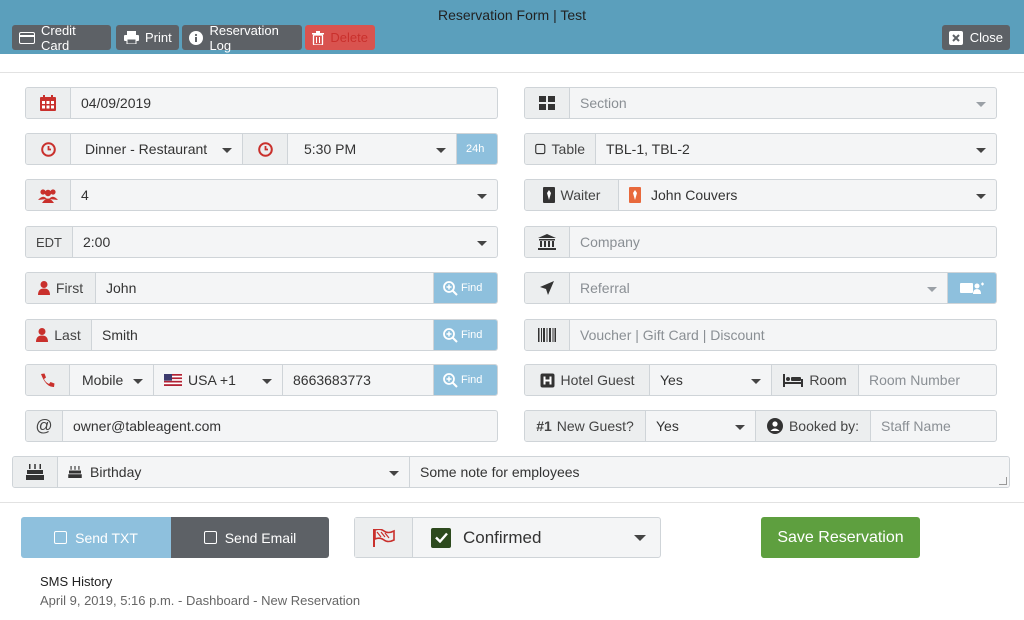  Describe the element at coordinates (96, 537) in the screenshot. I see `send-txt-toggle: Send TXT` at that location.